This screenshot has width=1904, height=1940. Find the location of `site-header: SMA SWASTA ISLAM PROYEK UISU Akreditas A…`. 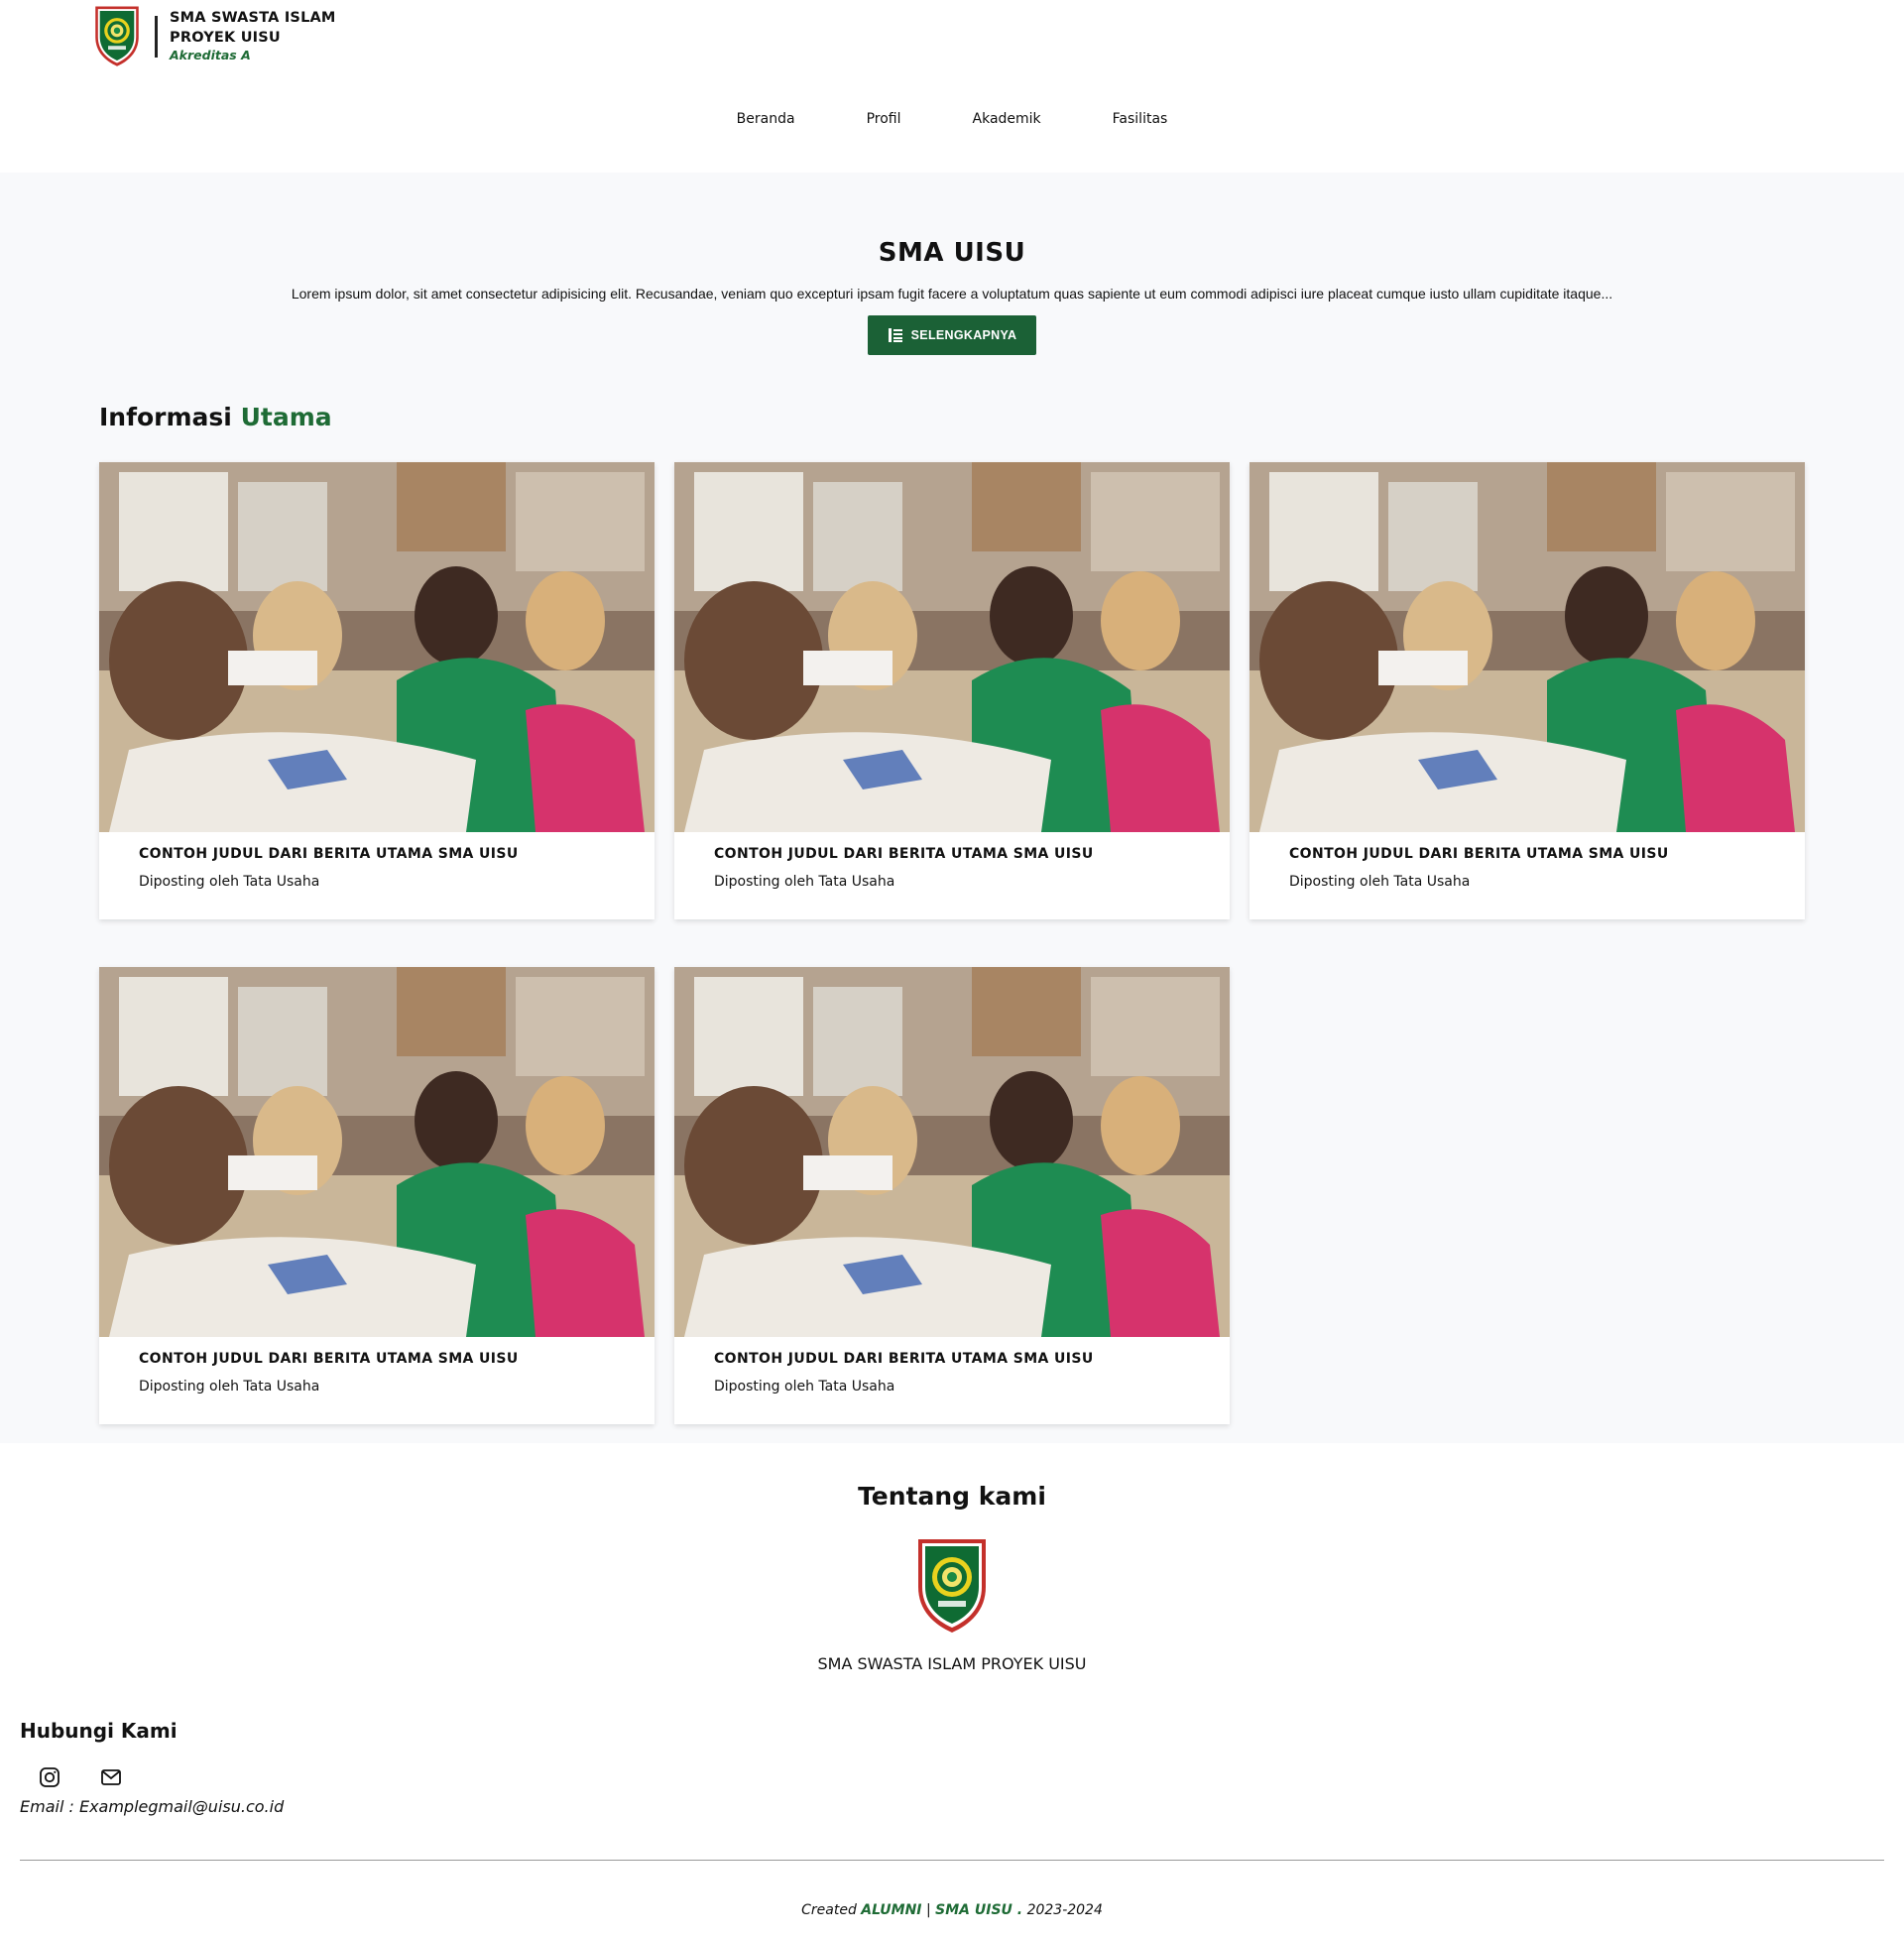

site-header: SMA SWASTA ISLAM PROYEK UISU Akreditas A… is located at coordinates (952, 86).